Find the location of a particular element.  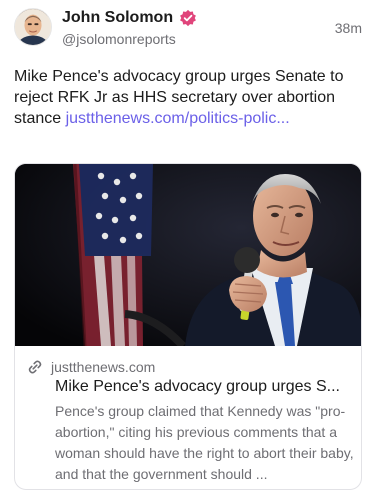

author-handle: @jsolomonreports is located at coordinates (119, 39).